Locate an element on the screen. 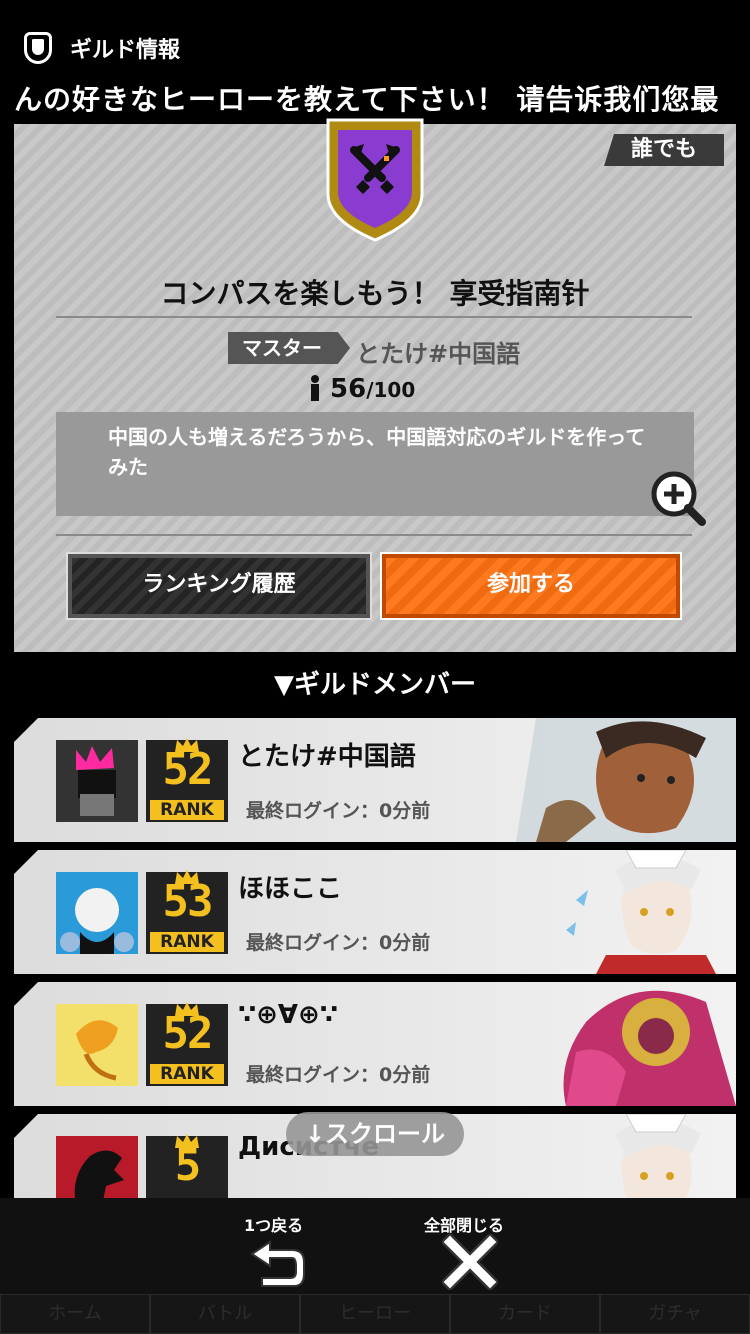 The width and height of the screenshot is (750, 1334). nav-home: ホーム is located at coordinates (75, 1314).